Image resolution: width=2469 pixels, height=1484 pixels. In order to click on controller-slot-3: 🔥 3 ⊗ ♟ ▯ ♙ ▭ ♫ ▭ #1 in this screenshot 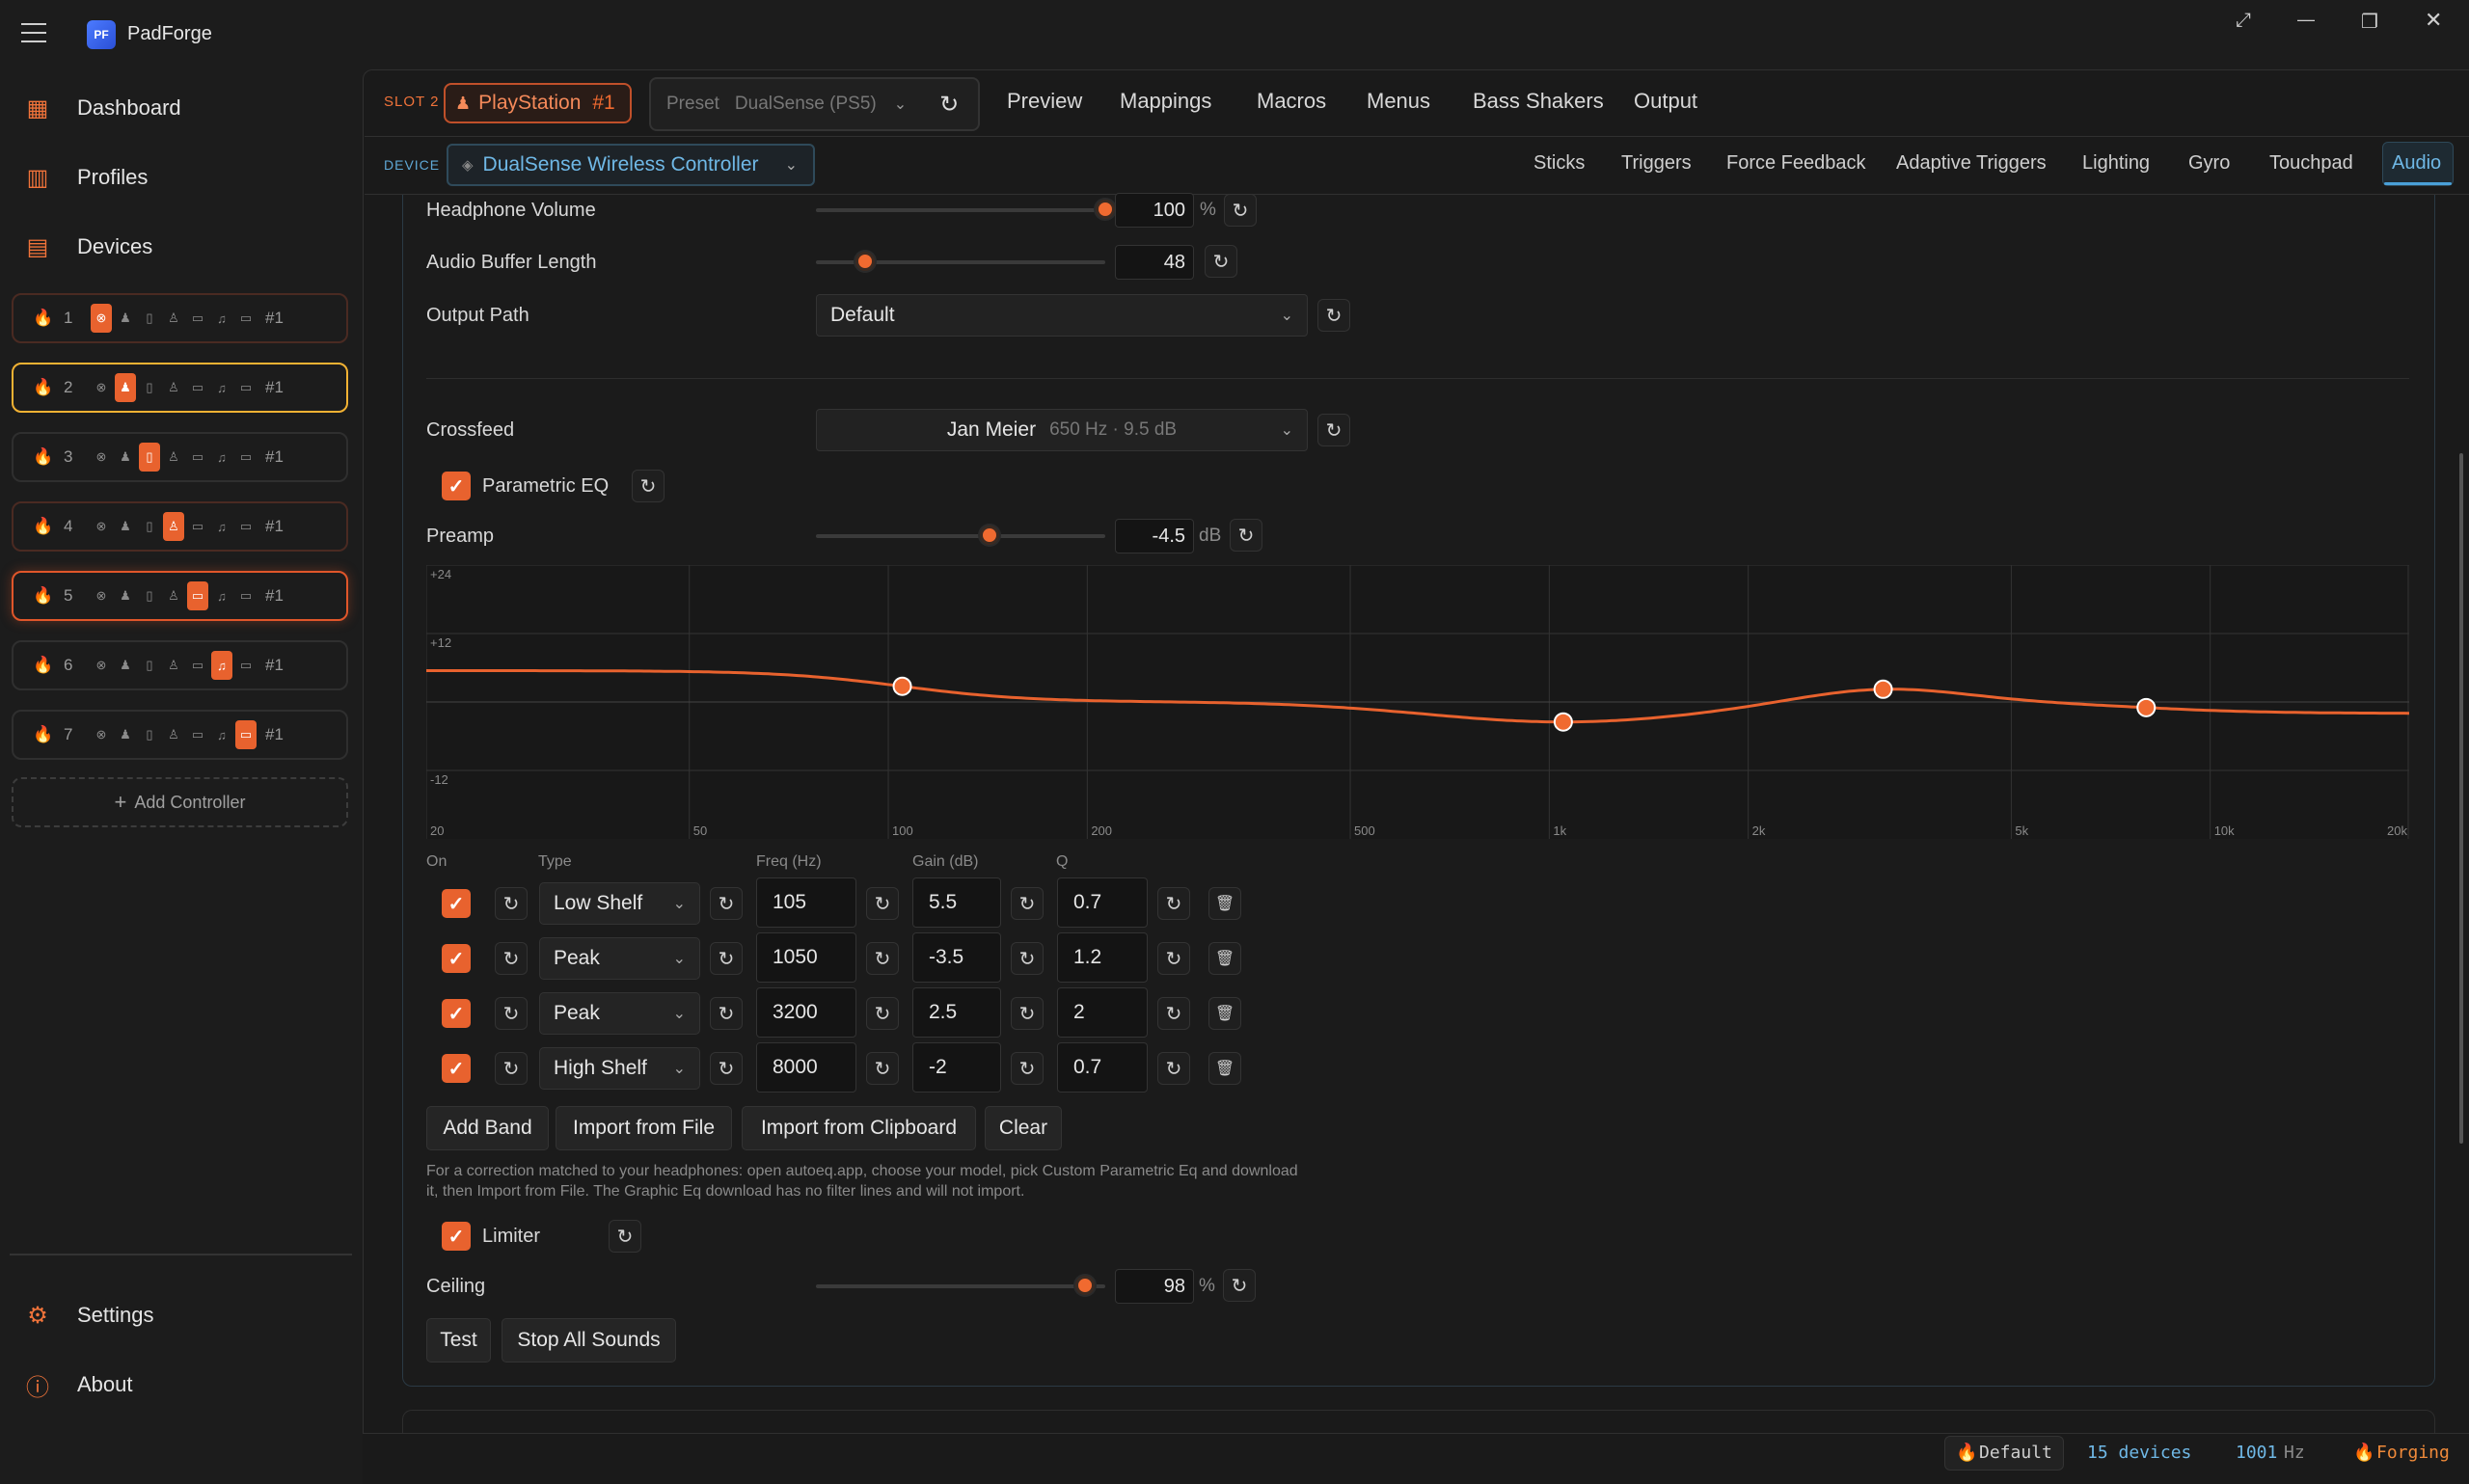, I will do `click(180, 457)`.